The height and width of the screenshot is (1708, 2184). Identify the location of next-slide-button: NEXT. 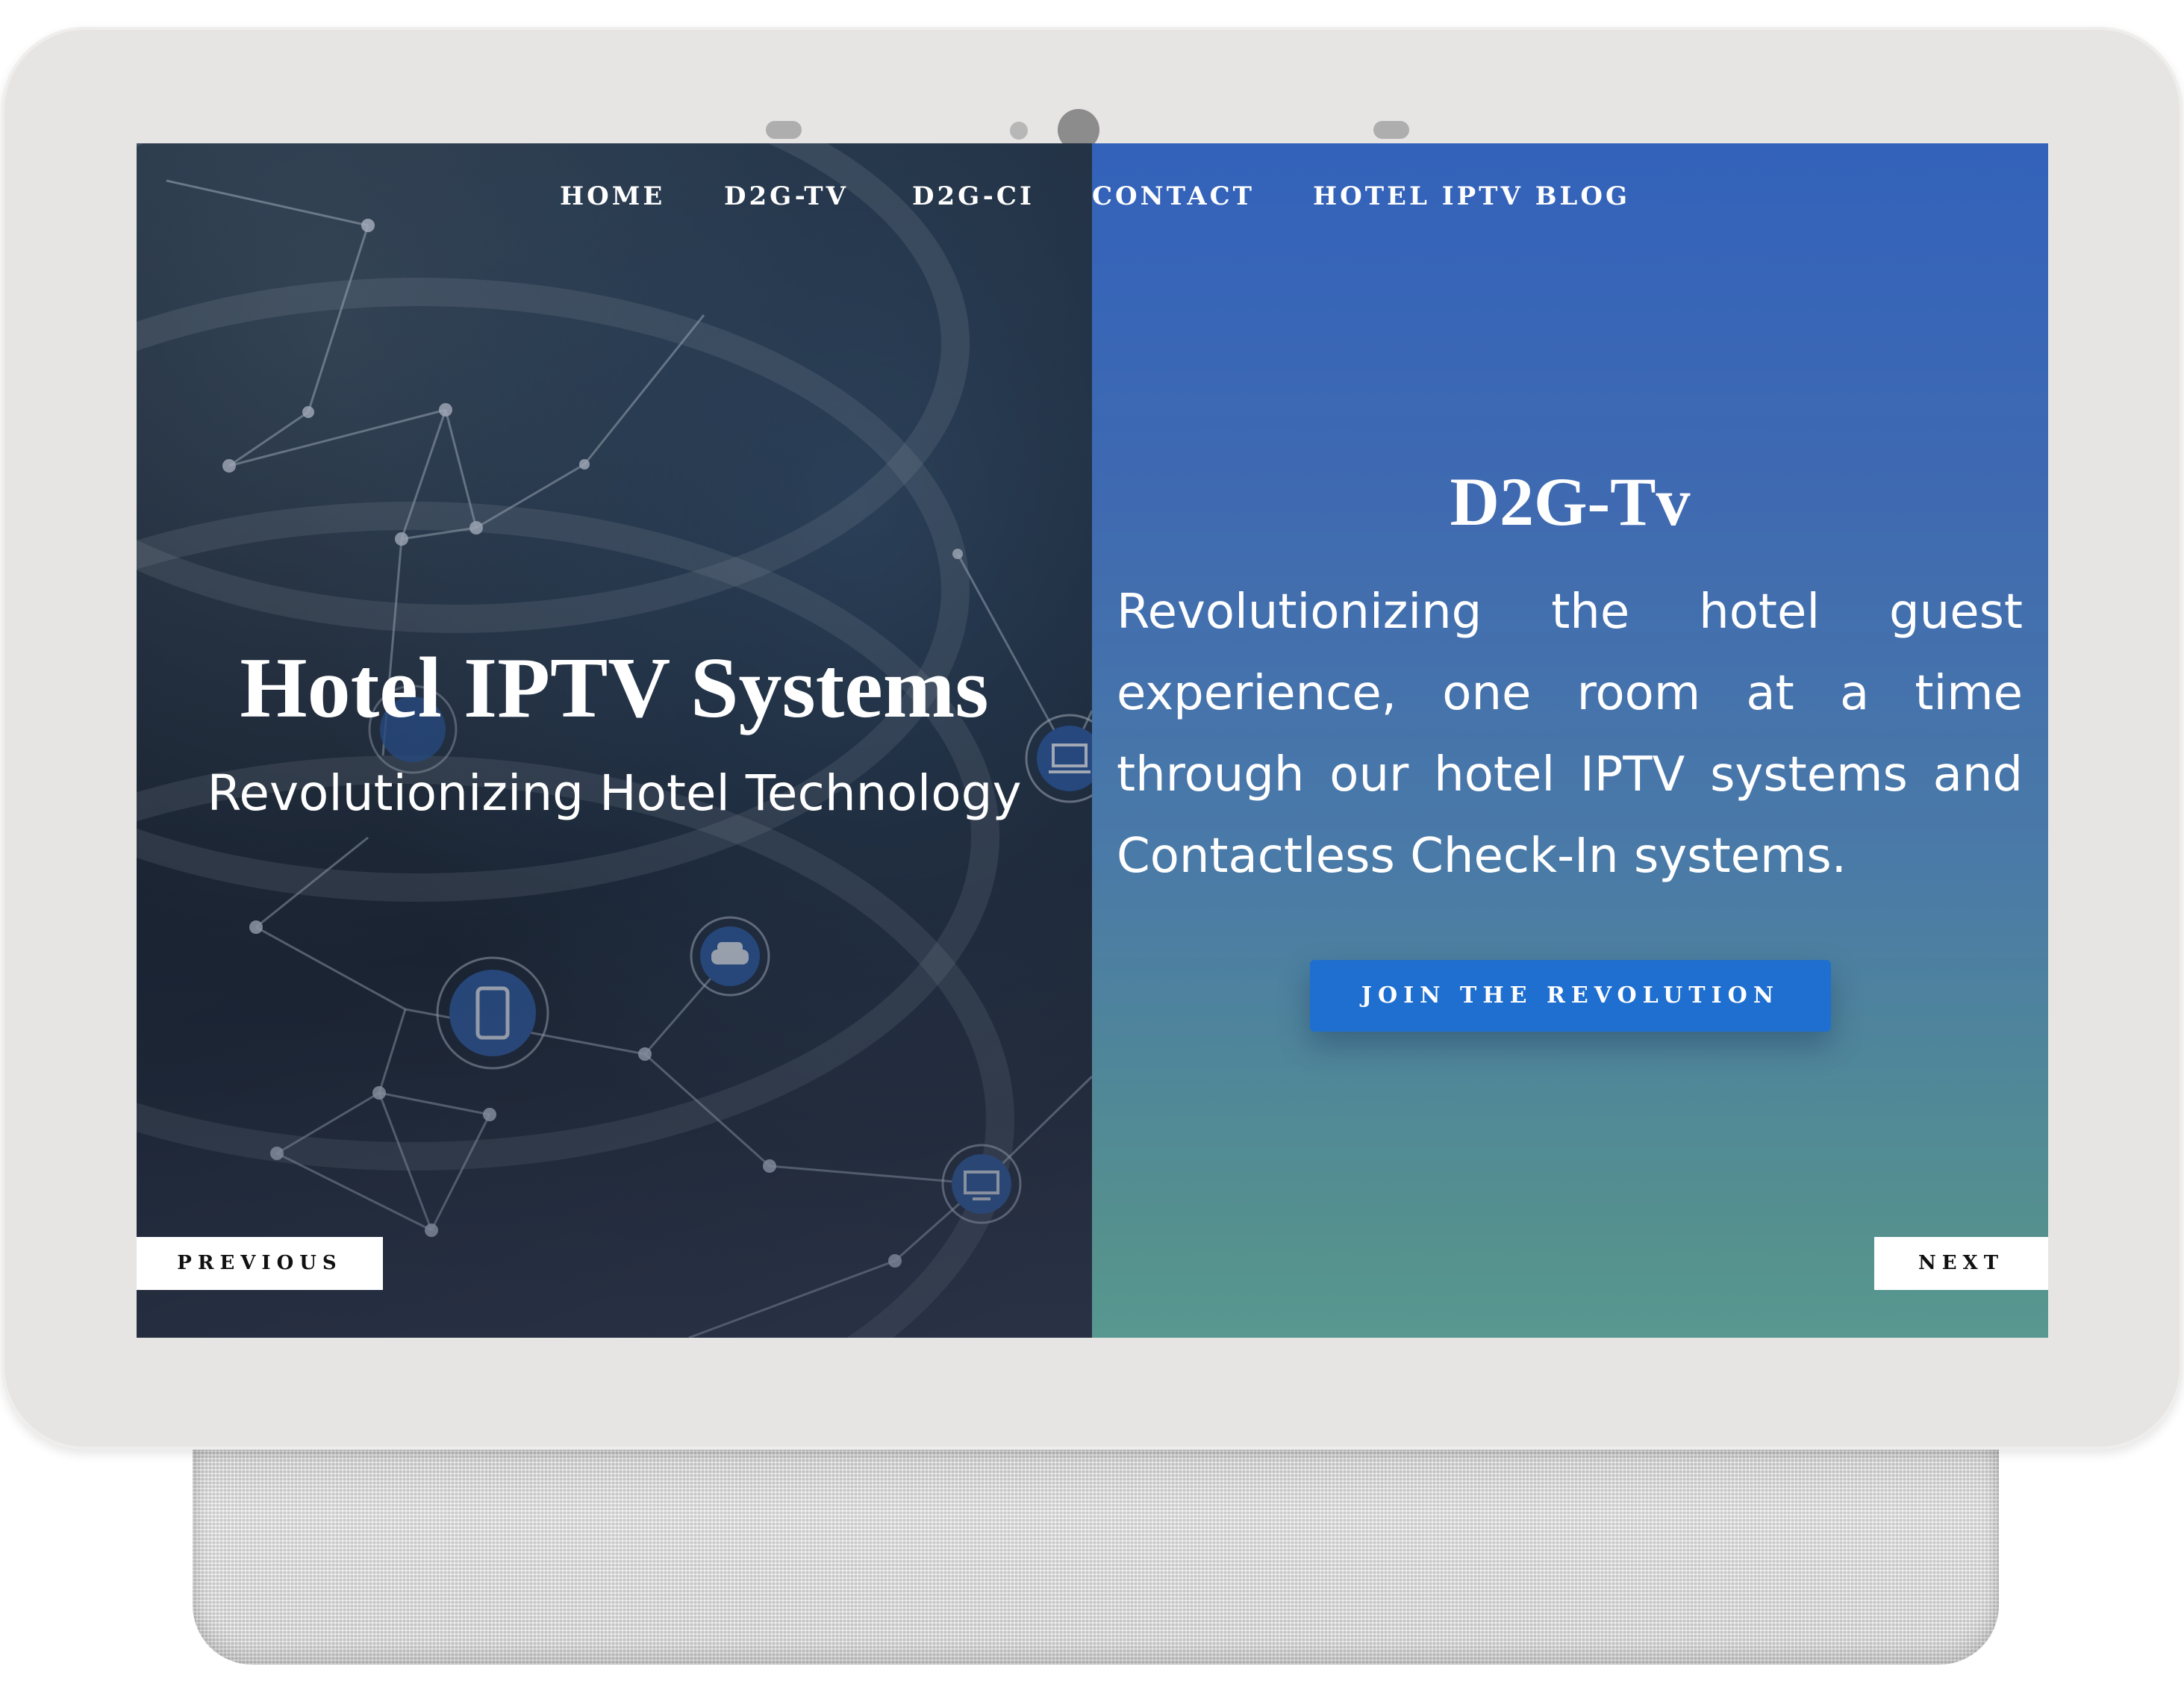
(1961, 1263).